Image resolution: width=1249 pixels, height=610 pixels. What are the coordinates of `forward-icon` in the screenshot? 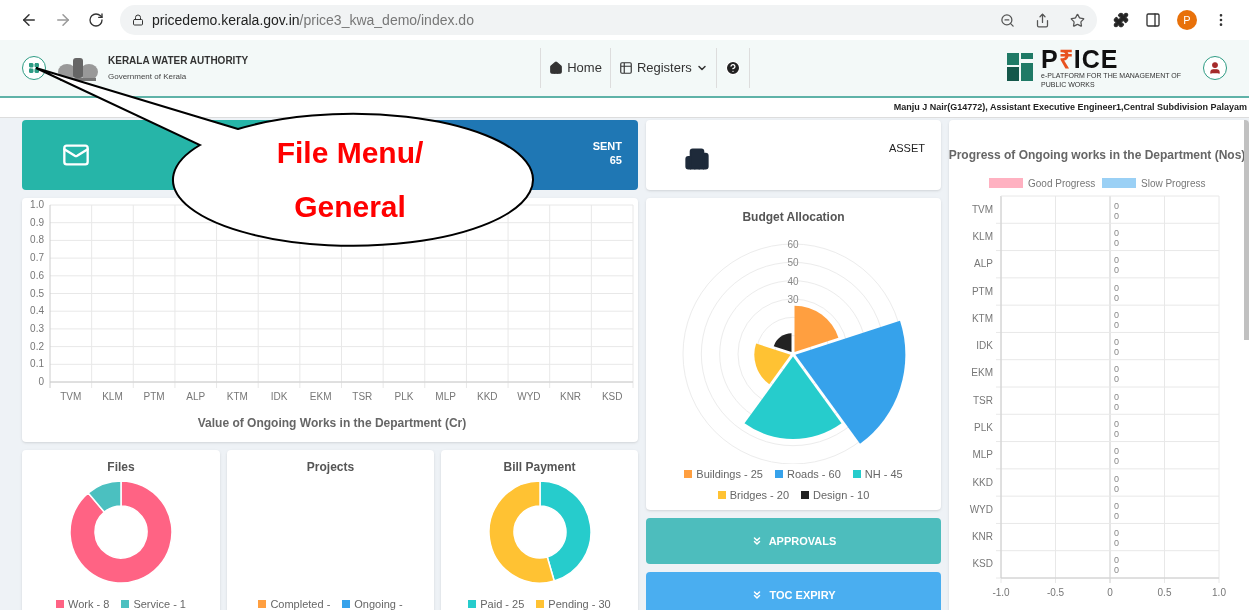 It's located at (63, 20).